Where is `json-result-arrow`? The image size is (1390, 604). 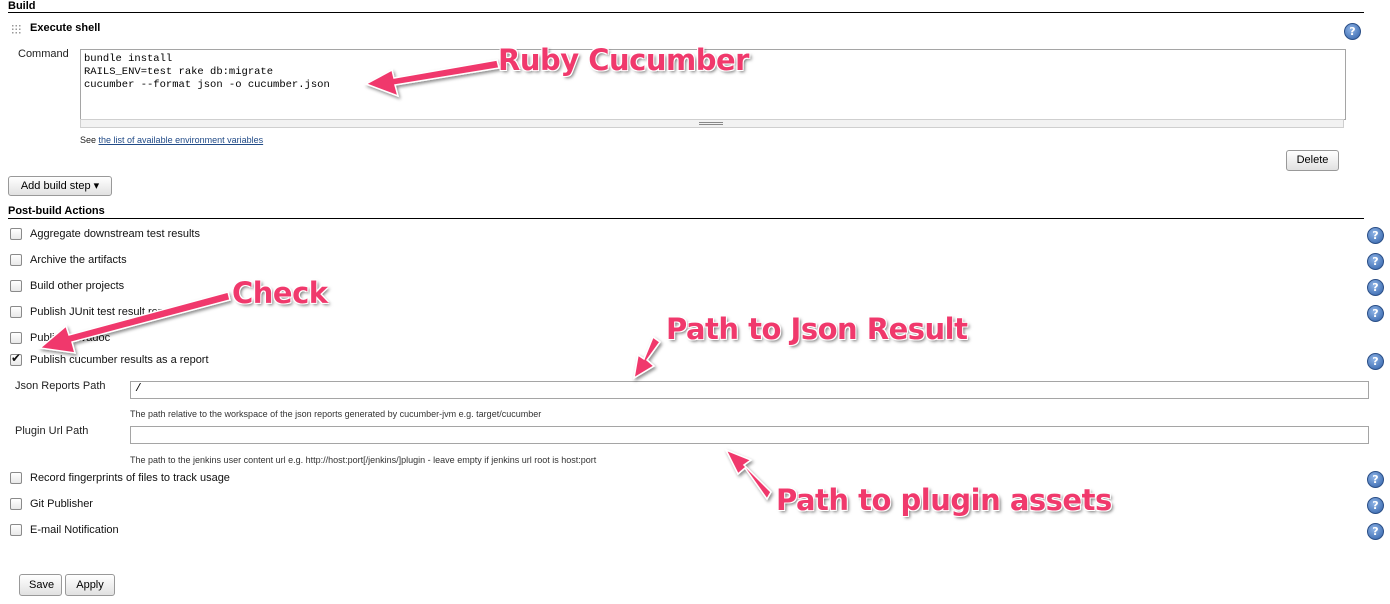 json-result-arrow is located at coordinates (647, 357).